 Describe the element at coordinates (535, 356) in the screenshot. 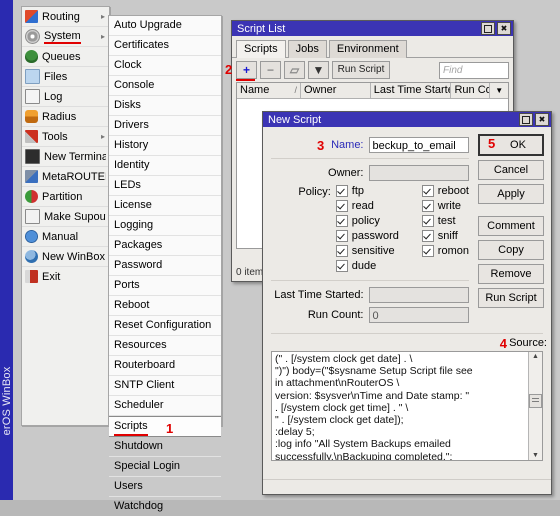

I see `scroll-up-icon: ▲` at that location.